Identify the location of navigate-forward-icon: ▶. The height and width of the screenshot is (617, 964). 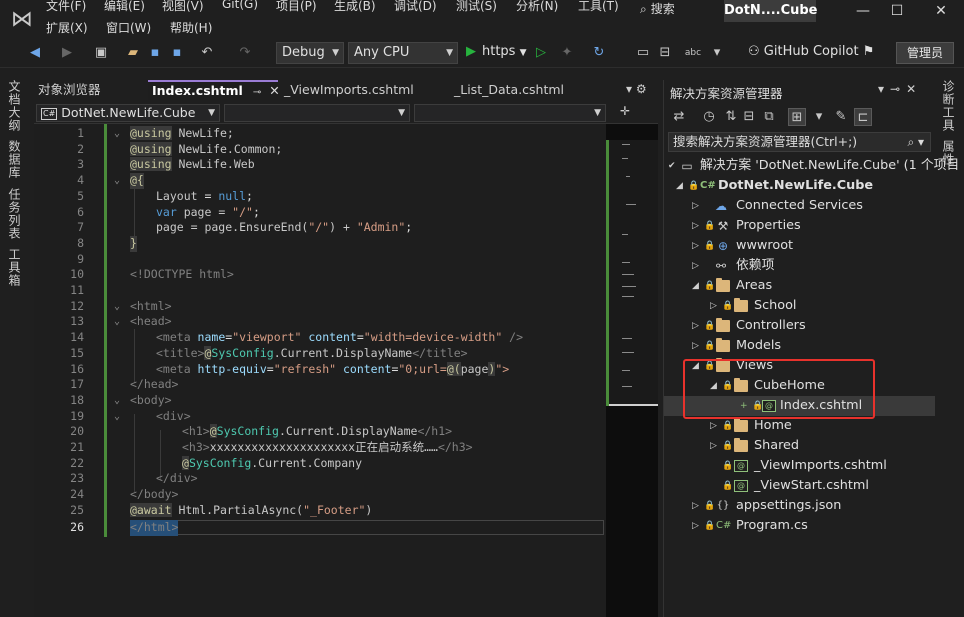
(67, 53).